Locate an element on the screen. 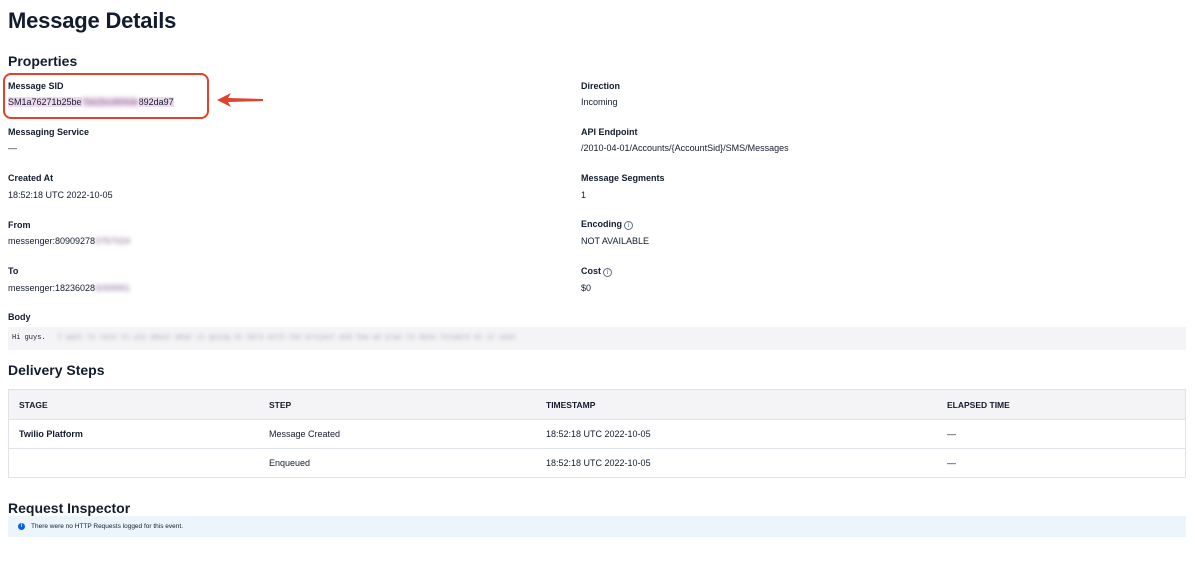 The width and height of the screenshot is (1195, 581). to-value-visible: messenger:18236028 is located at coordinates (52, 288).